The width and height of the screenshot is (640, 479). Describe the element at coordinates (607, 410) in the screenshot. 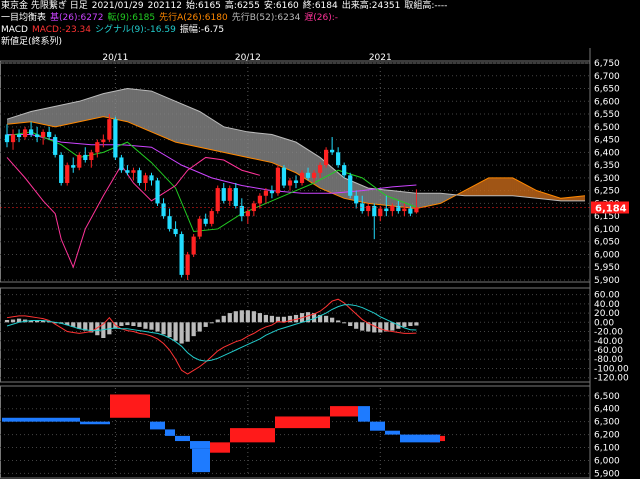

I see `newprice-tick-label: 6,400` at that location.